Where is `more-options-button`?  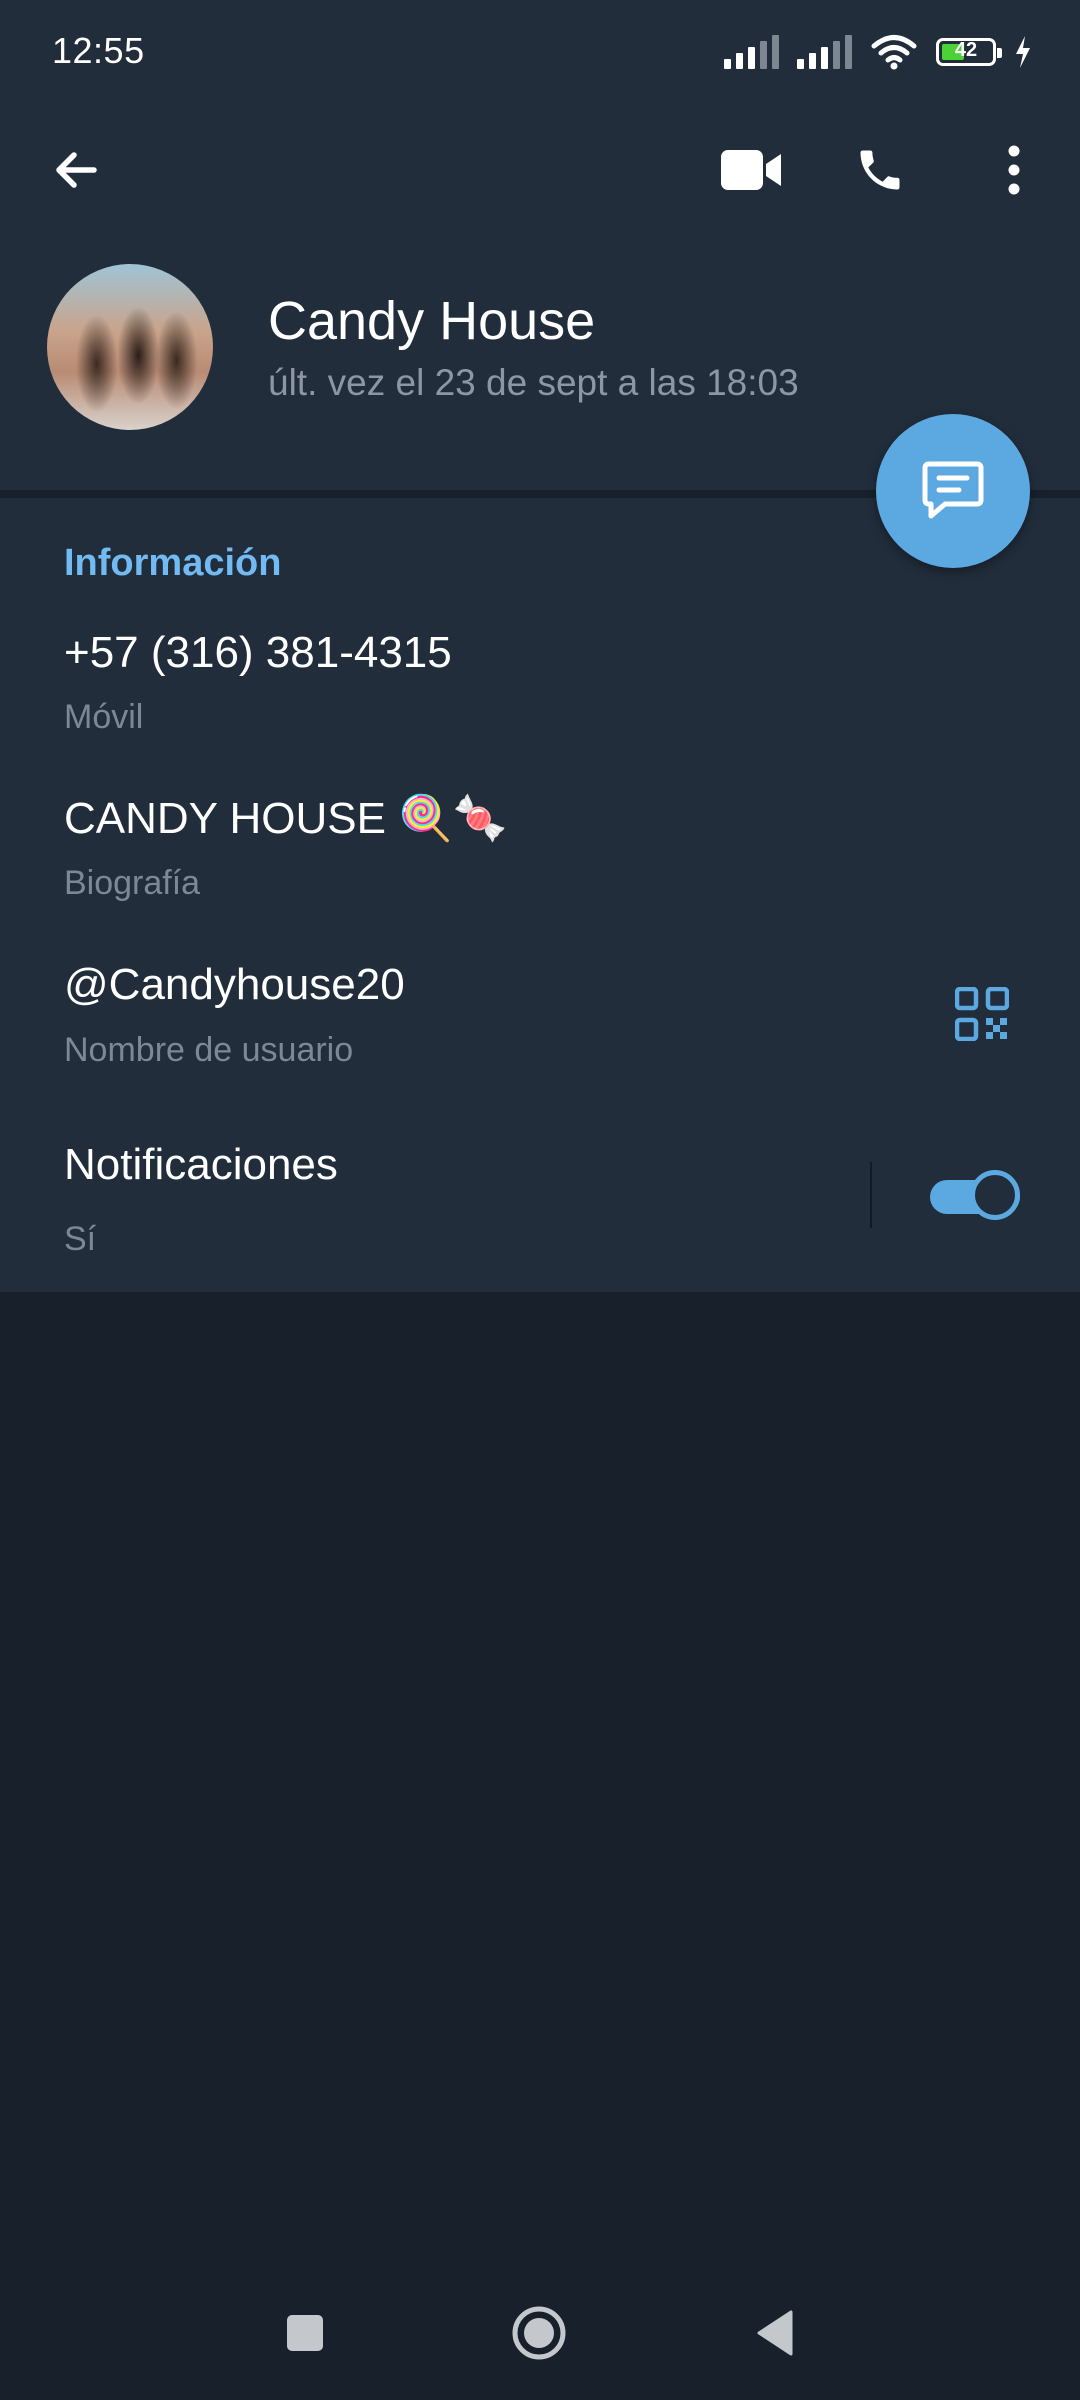
more-options-button is located at coordinates (1014, 170).